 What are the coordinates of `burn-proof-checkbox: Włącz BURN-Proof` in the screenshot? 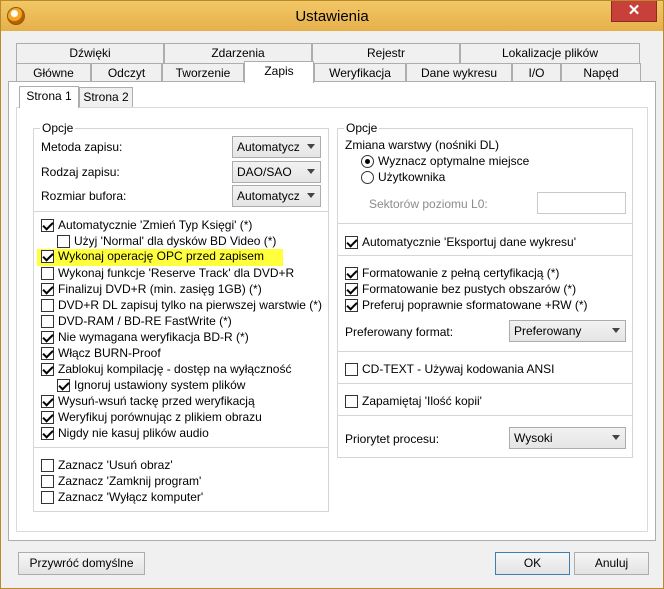 It's located at (101, 354).